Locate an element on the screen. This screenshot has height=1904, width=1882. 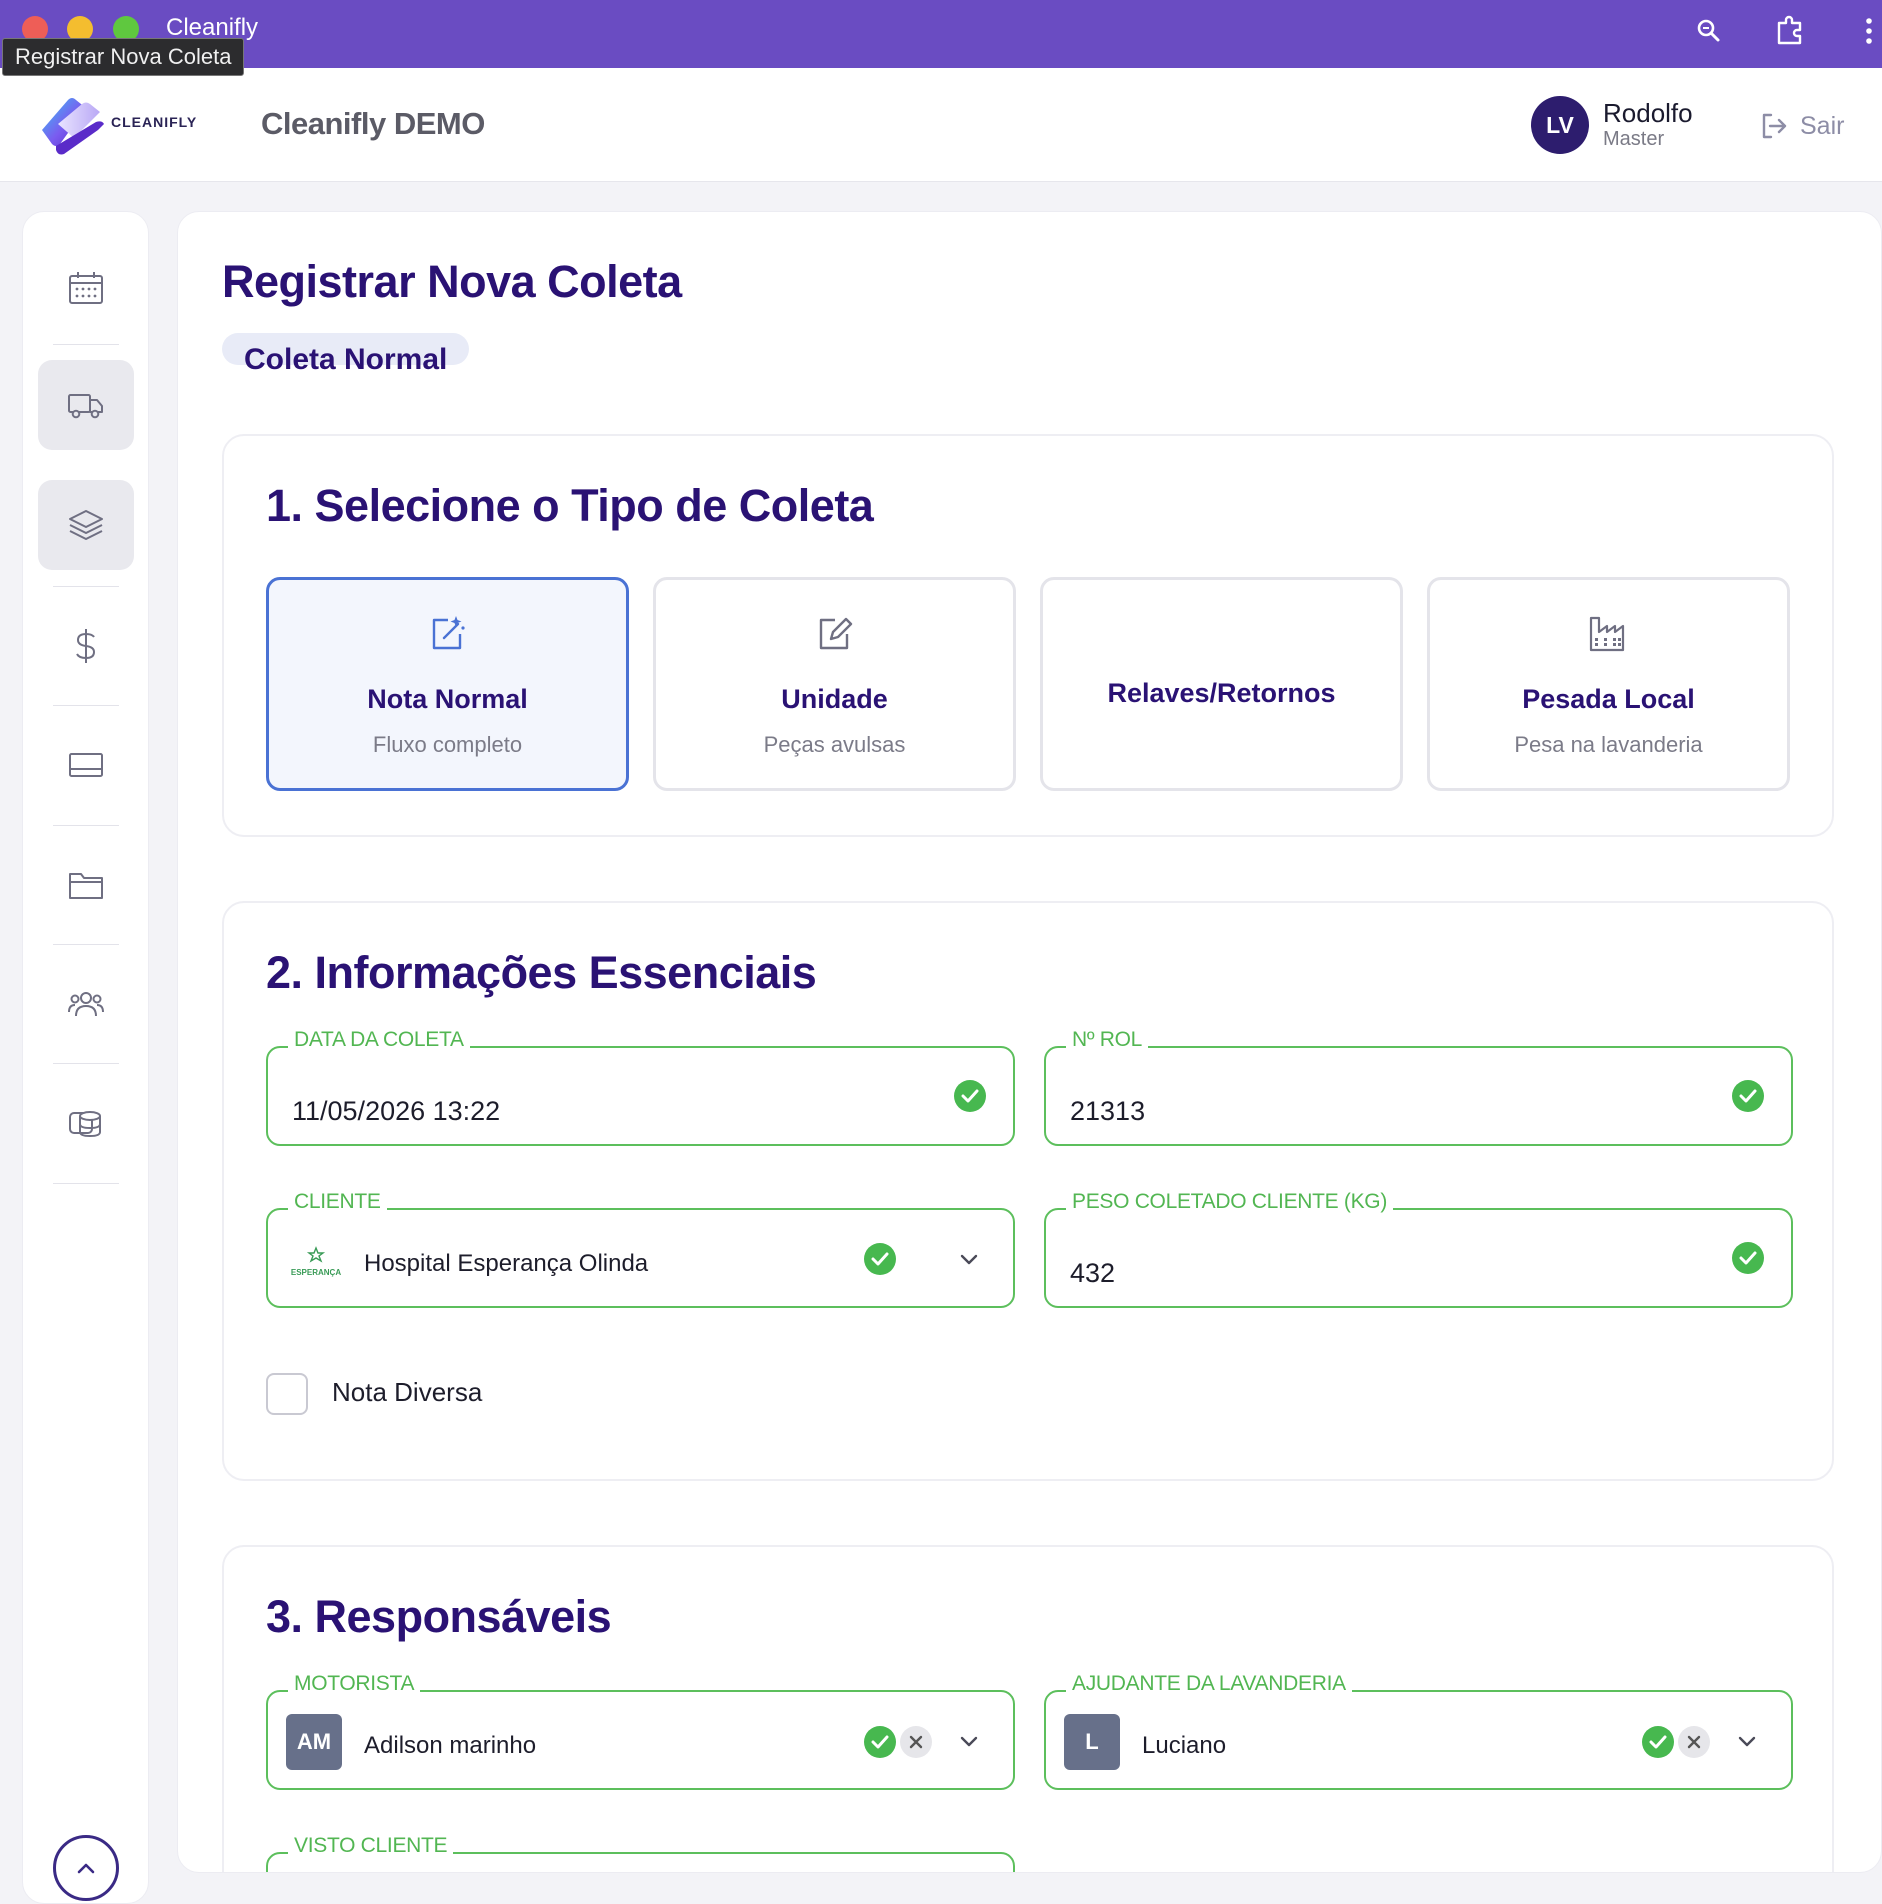
collection-type-chip: Coleta Normal is located at coordinates (346, 354).